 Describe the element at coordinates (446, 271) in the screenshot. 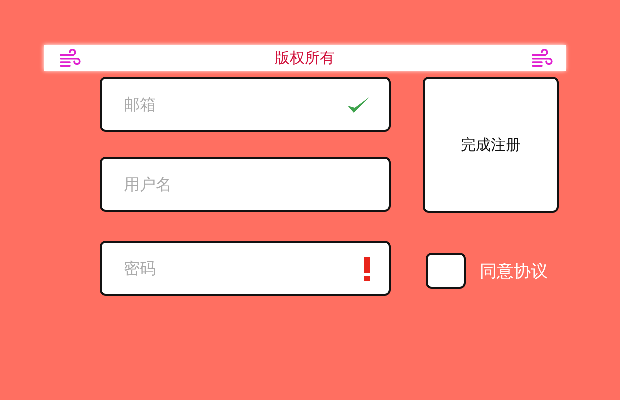

I see `checkbox` at that location.